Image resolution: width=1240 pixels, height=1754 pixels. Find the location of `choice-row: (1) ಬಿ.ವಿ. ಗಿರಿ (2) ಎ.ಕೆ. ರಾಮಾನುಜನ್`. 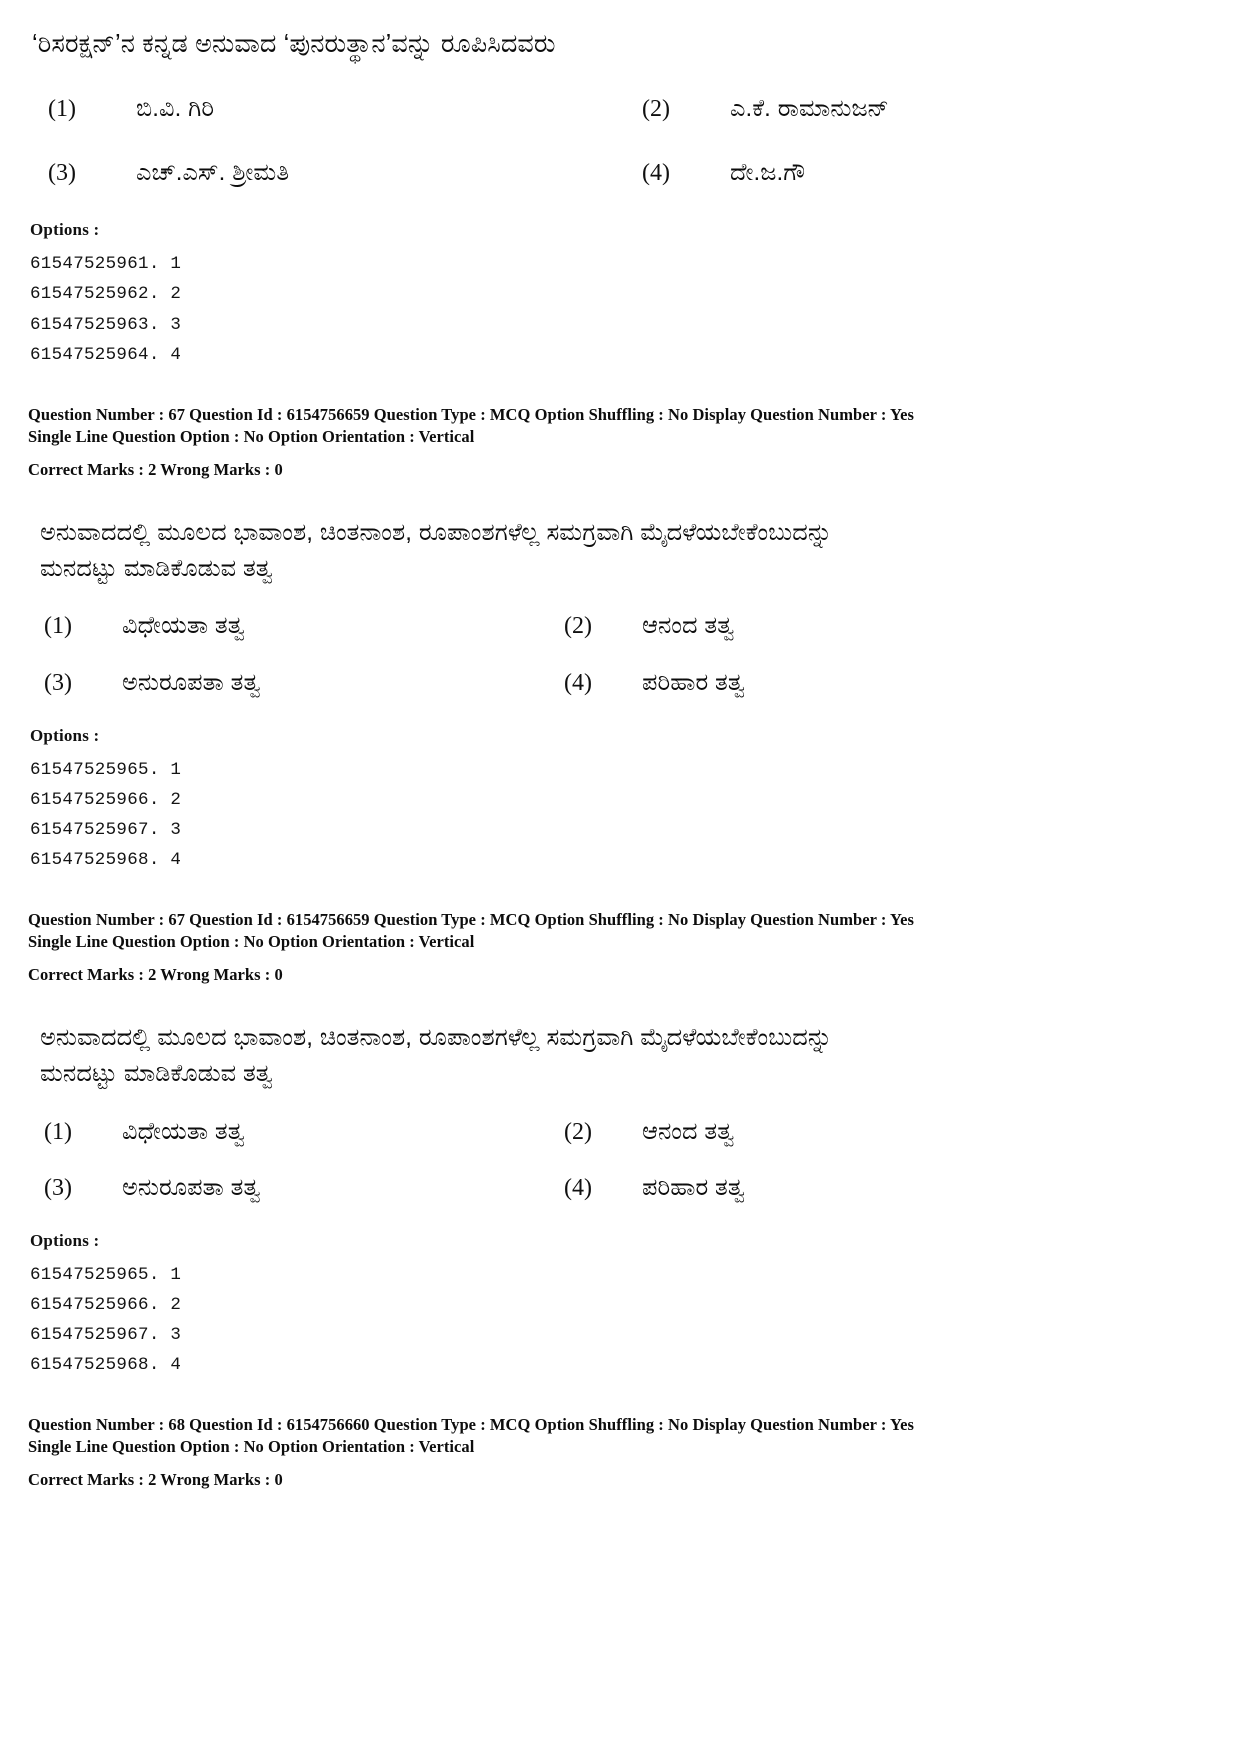

choice-row: (1) ಬಿ.ವಿ. ಗಿರಿ (2) ಎ.ಕೆ. ರಾಮಾನುಜನ್ is located at coordinates (569, 109).